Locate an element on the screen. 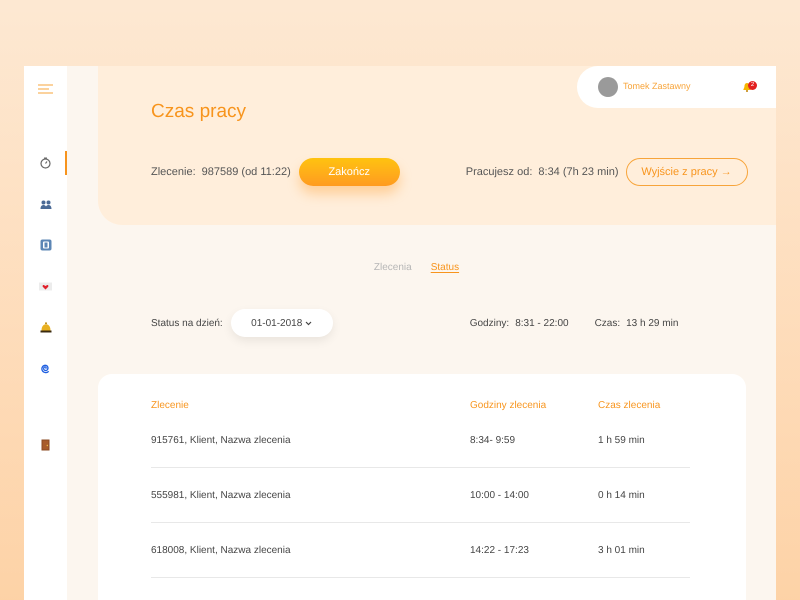 Image resolution: width=800 pixels, height=600 pixels. table-cell: 8:34- 9:59 is located at coordinates (493, 440).